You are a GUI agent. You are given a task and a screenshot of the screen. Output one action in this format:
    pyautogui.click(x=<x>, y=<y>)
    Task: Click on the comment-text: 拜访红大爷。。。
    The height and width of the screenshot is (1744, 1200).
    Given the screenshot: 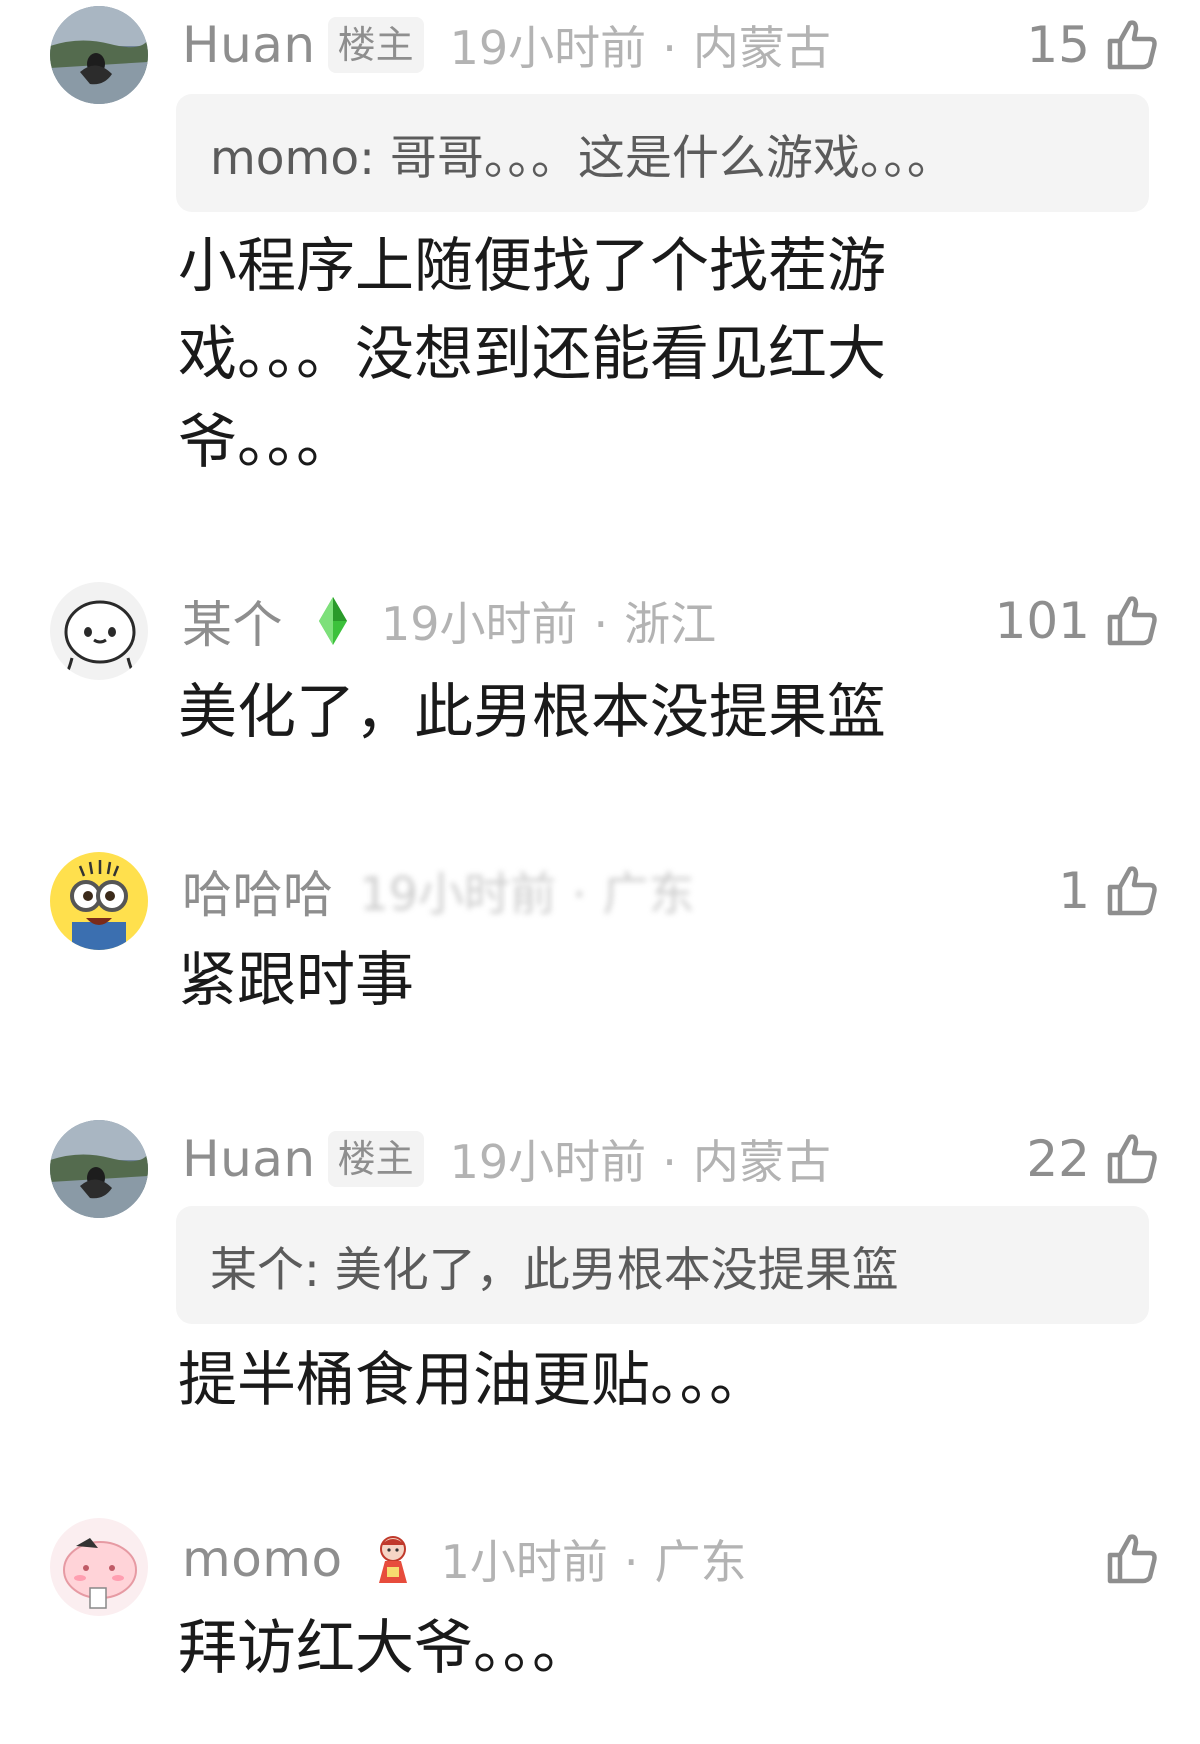 What is the action you would take?
    pyautogui.click(x=384, y=1648)
    